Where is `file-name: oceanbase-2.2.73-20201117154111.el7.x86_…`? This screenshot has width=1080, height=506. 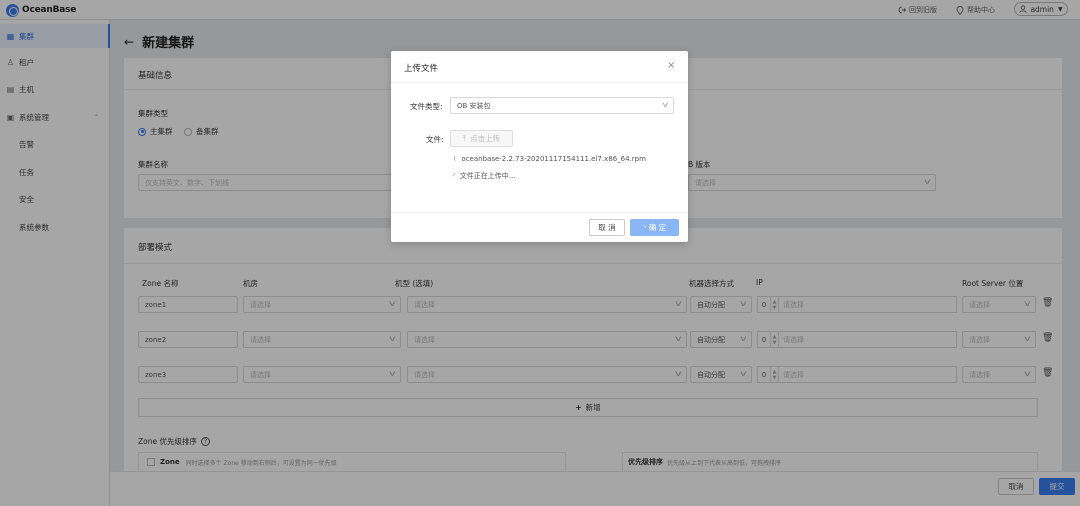 file-name: oceanbase-2.2.73-20201117154111.el7.x86_… is located at coordinates (553, 159).